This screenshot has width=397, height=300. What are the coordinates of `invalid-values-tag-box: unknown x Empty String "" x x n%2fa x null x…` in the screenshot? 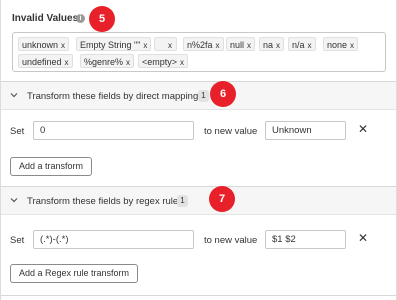 It's located at (199, 52).